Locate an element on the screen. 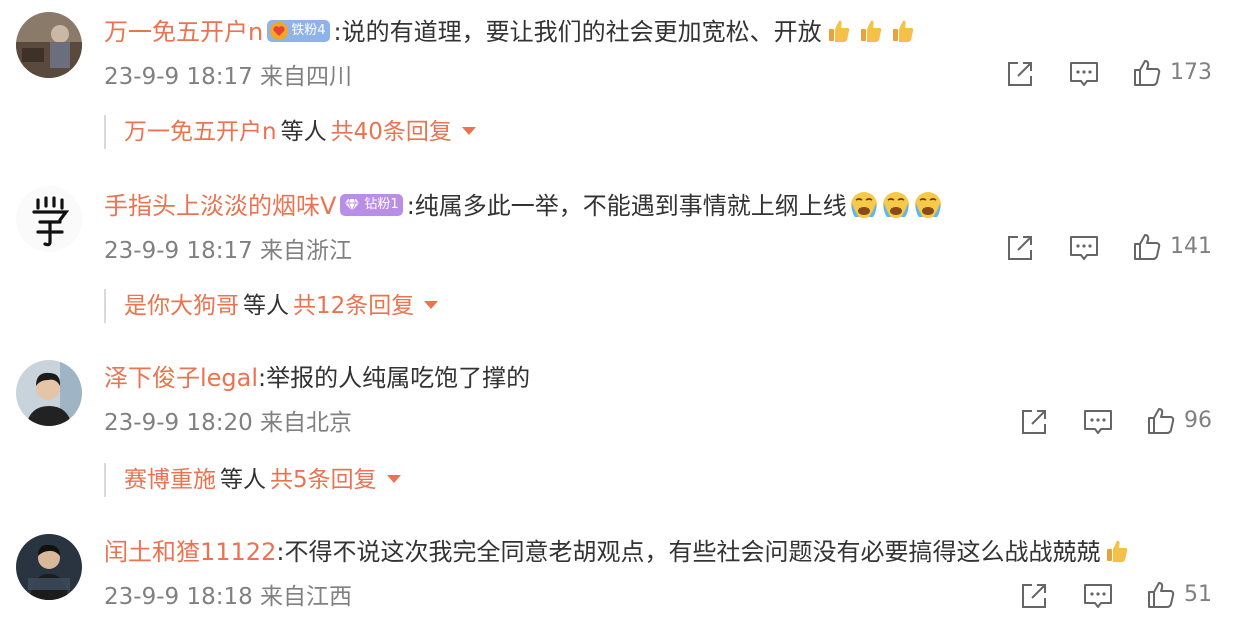  action-bar: 96 is located at coordinates (624, 424).